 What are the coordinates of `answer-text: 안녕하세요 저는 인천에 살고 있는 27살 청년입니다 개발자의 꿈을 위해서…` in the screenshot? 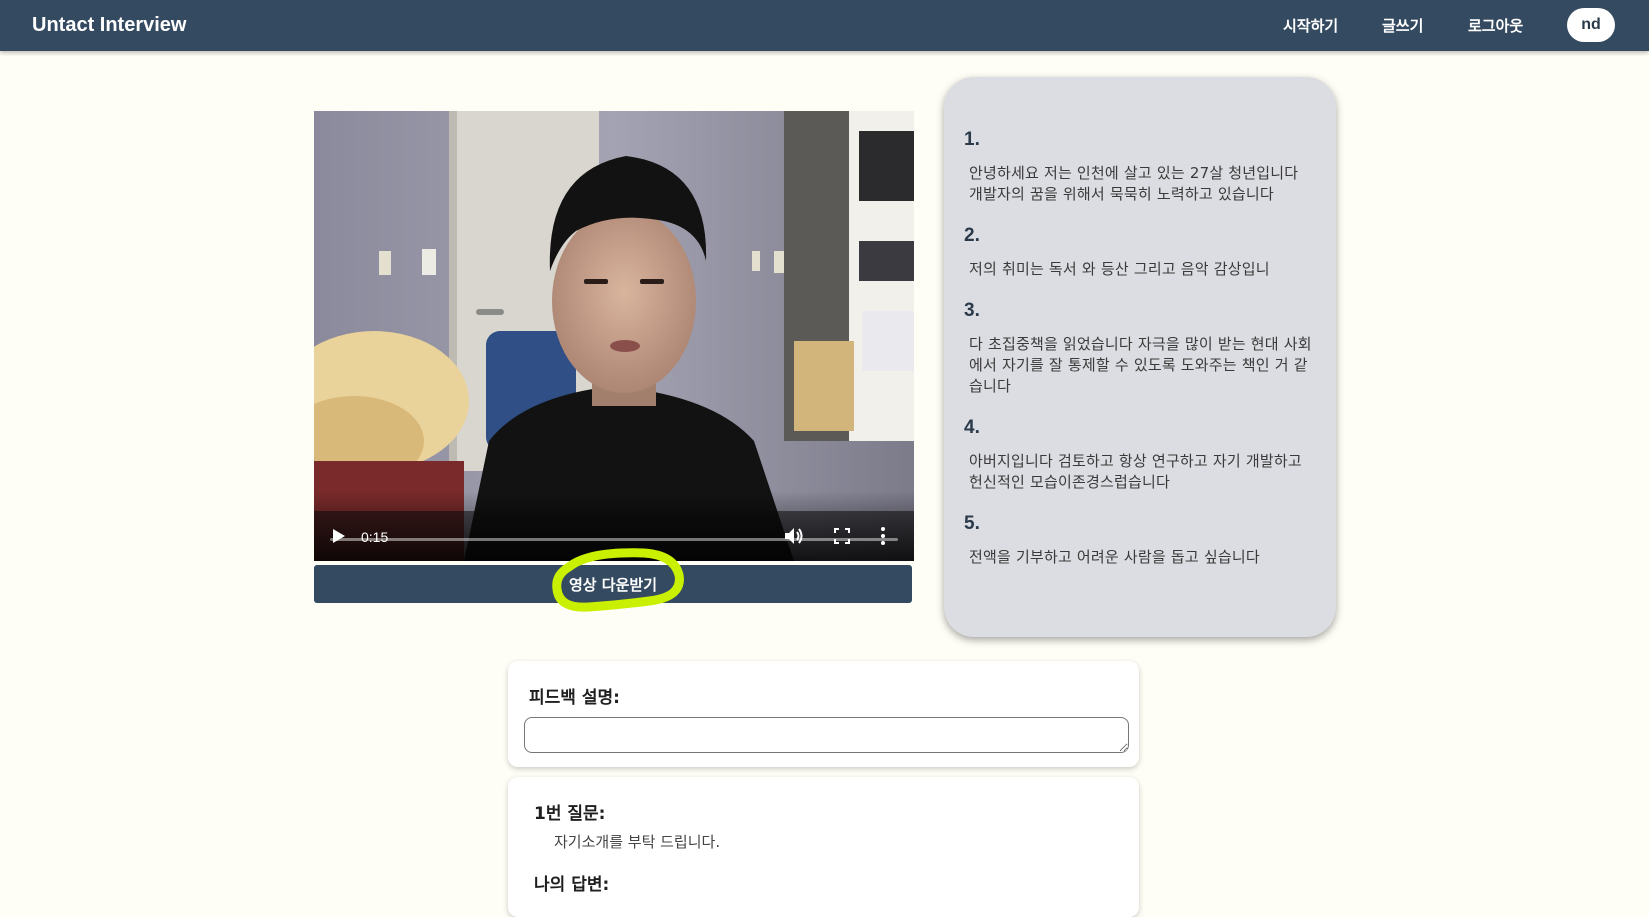 It's located at (1134, 183).